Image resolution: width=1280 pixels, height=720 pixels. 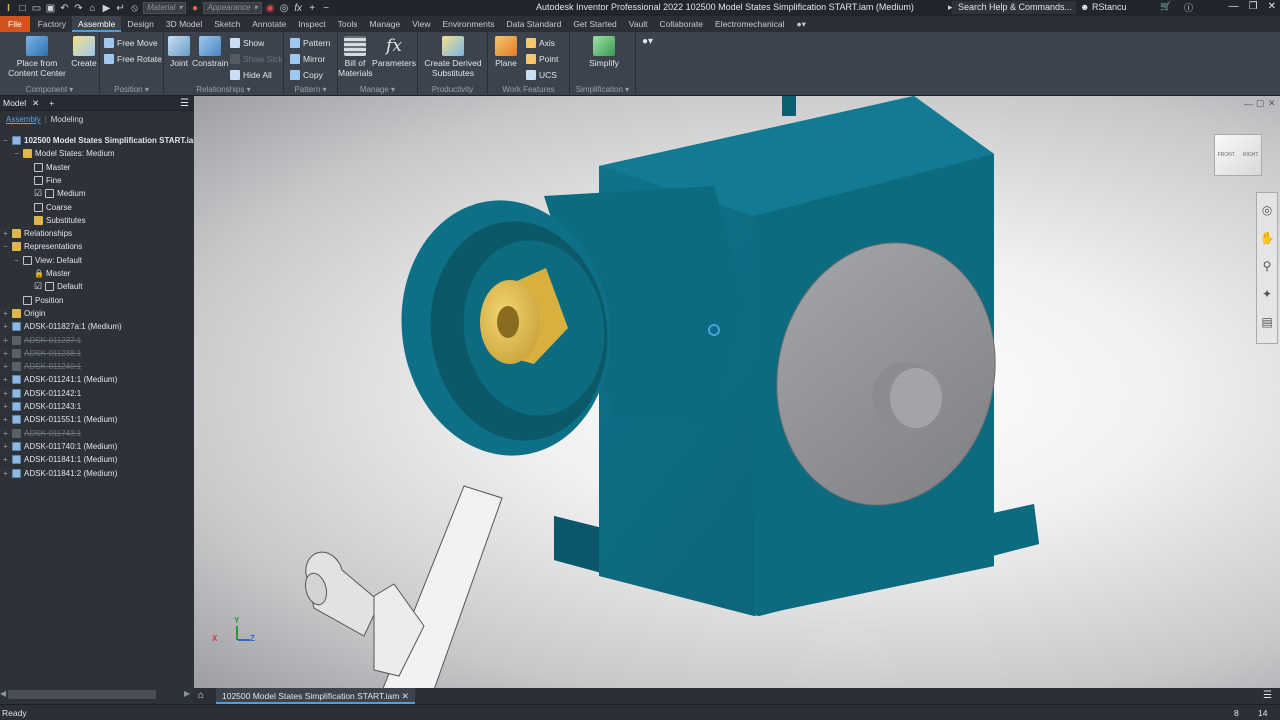 What do you see at coordinates (84, 52) in the screenshot?
I see `create-component-button: Create` at bounding box center [84, 52].